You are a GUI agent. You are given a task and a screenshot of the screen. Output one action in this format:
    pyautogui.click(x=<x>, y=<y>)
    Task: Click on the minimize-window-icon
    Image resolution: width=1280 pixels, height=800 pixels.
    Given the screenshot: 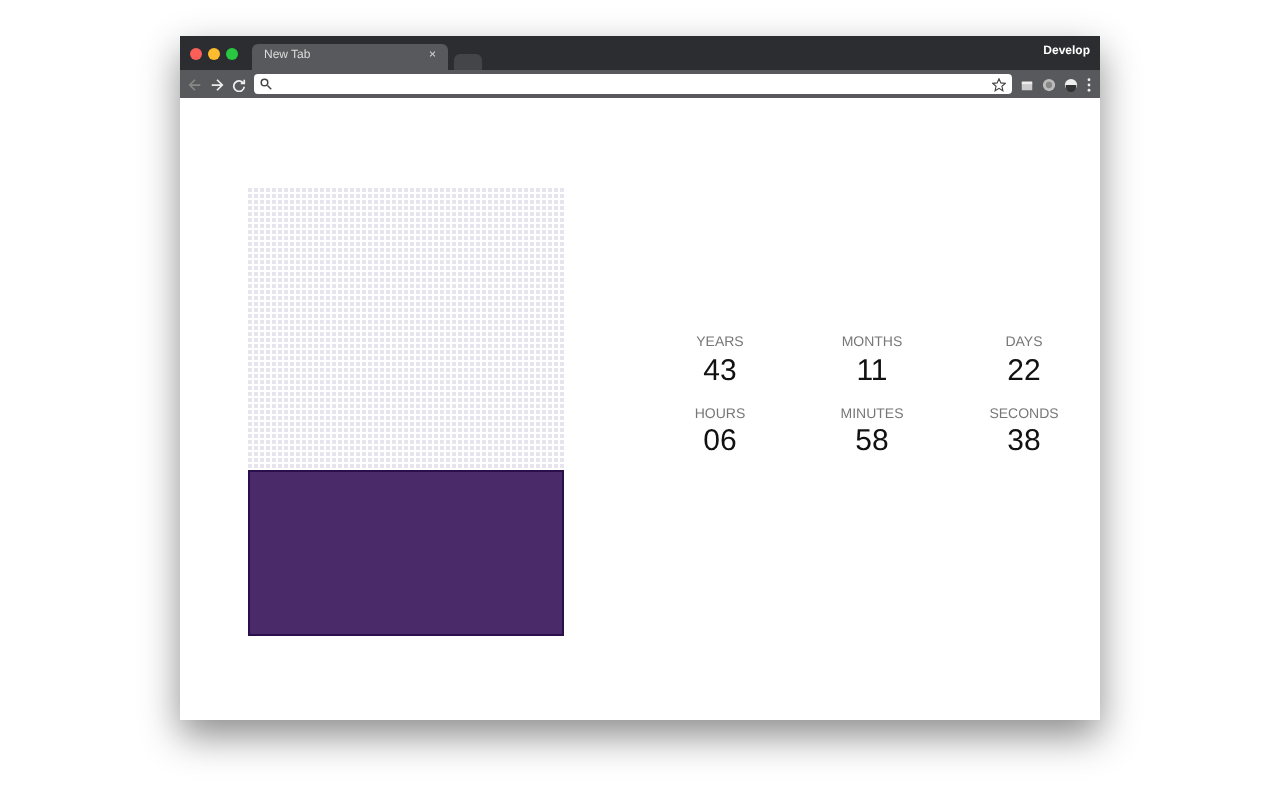 What is the action you would take?
    pyautogui.click(x=214, y=53)
    